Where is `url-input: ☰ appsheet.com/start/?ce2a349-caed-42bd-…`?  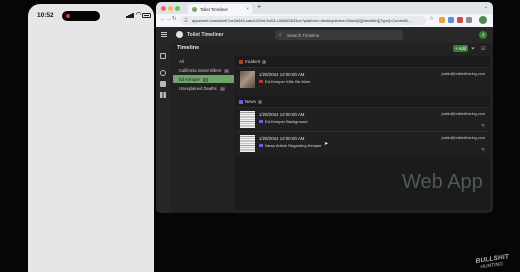 url-input: ☰ appsheet.com/start/?ce2a349-caed-42bd-… is located at coordinates (303, 20).